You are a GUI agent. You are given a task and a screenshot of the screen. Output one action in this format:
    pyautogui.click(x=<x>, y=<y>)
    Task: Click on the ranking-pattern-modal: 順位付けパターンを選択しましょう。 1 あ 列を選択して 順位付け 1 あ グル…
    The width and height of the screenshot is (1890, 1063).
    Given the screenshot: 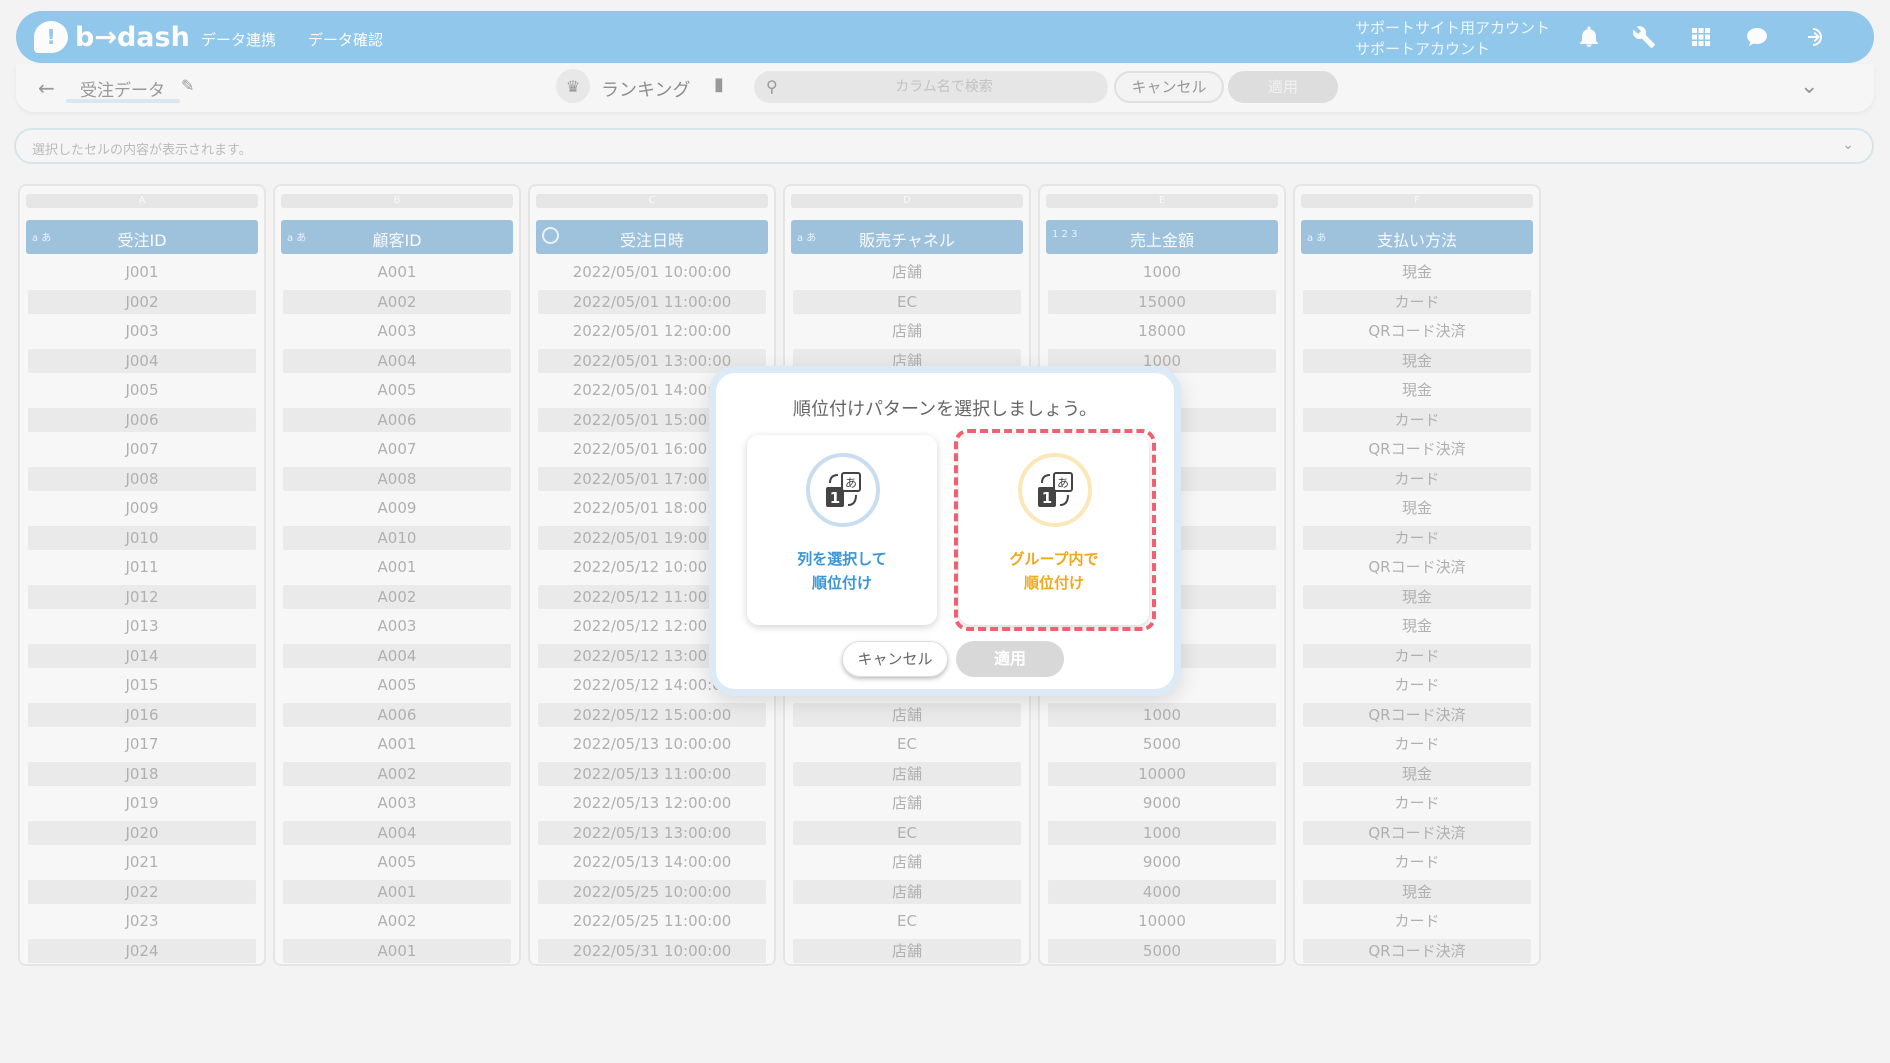 What is the action you would take?
    pyautogui.click(x=945, y=531)
    